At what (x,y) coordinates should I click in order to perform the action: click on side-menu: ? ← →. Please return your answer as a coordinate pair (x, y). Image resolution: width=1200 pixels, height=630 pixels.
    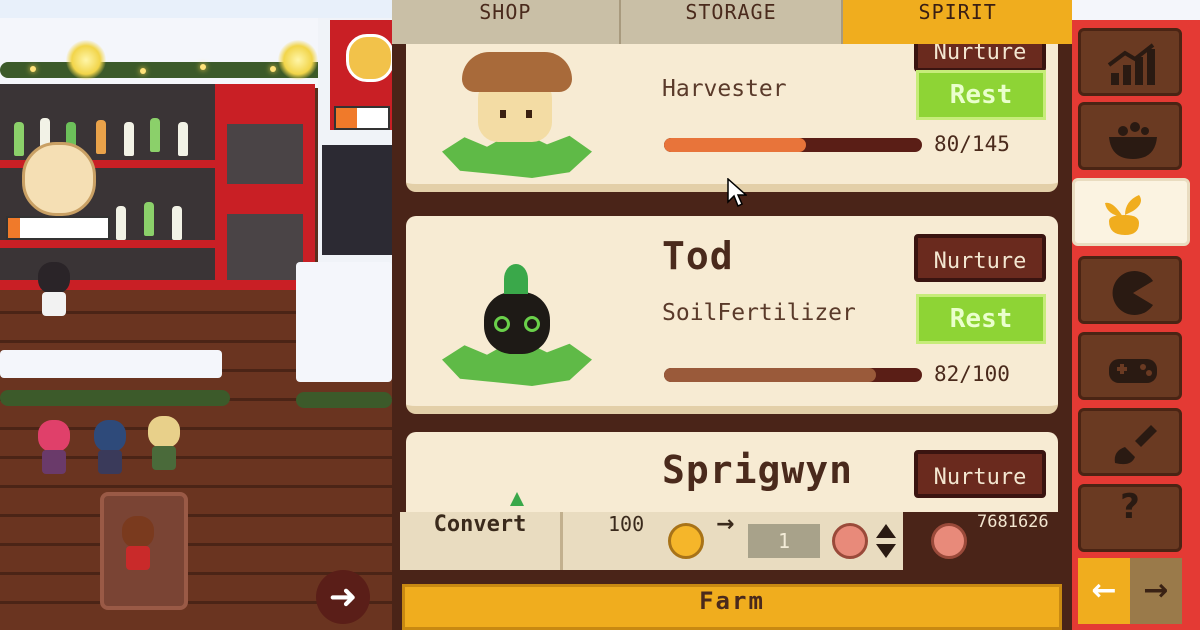
    Looking at the image, I should click on (1136, 315).